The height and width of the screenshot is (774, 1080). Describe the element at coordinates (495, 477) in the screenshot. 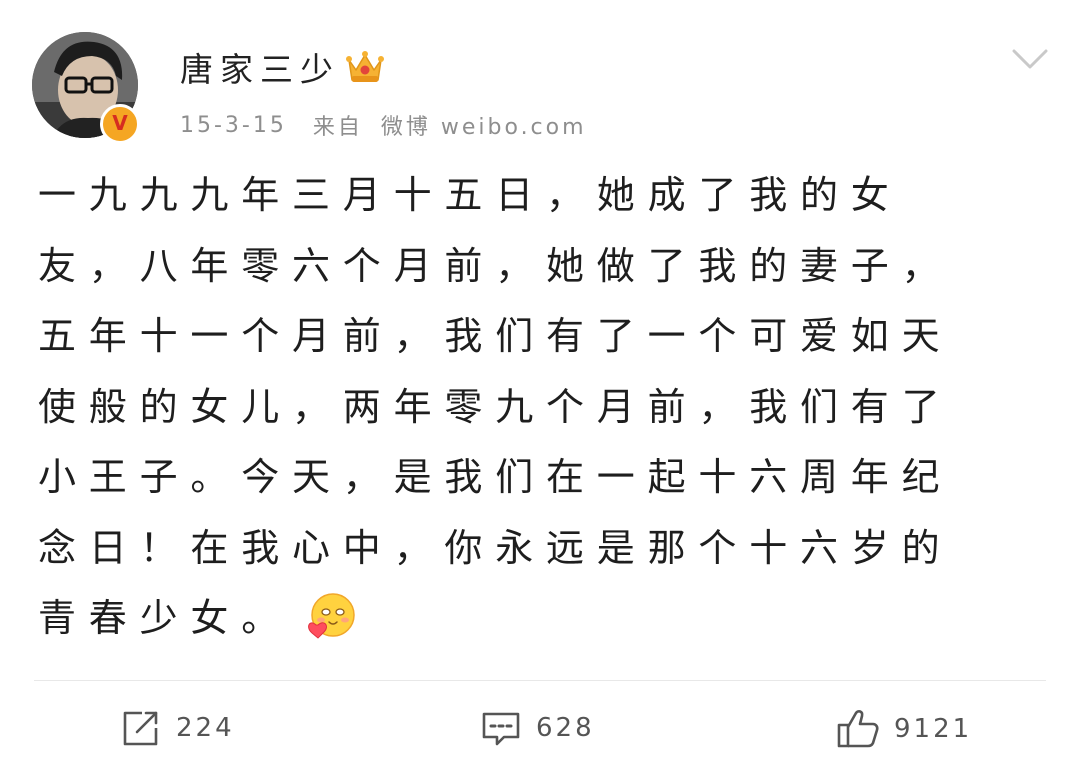

I see `post-text-line: 小王子。今天，是我们在一起十六周年纪` at that location.